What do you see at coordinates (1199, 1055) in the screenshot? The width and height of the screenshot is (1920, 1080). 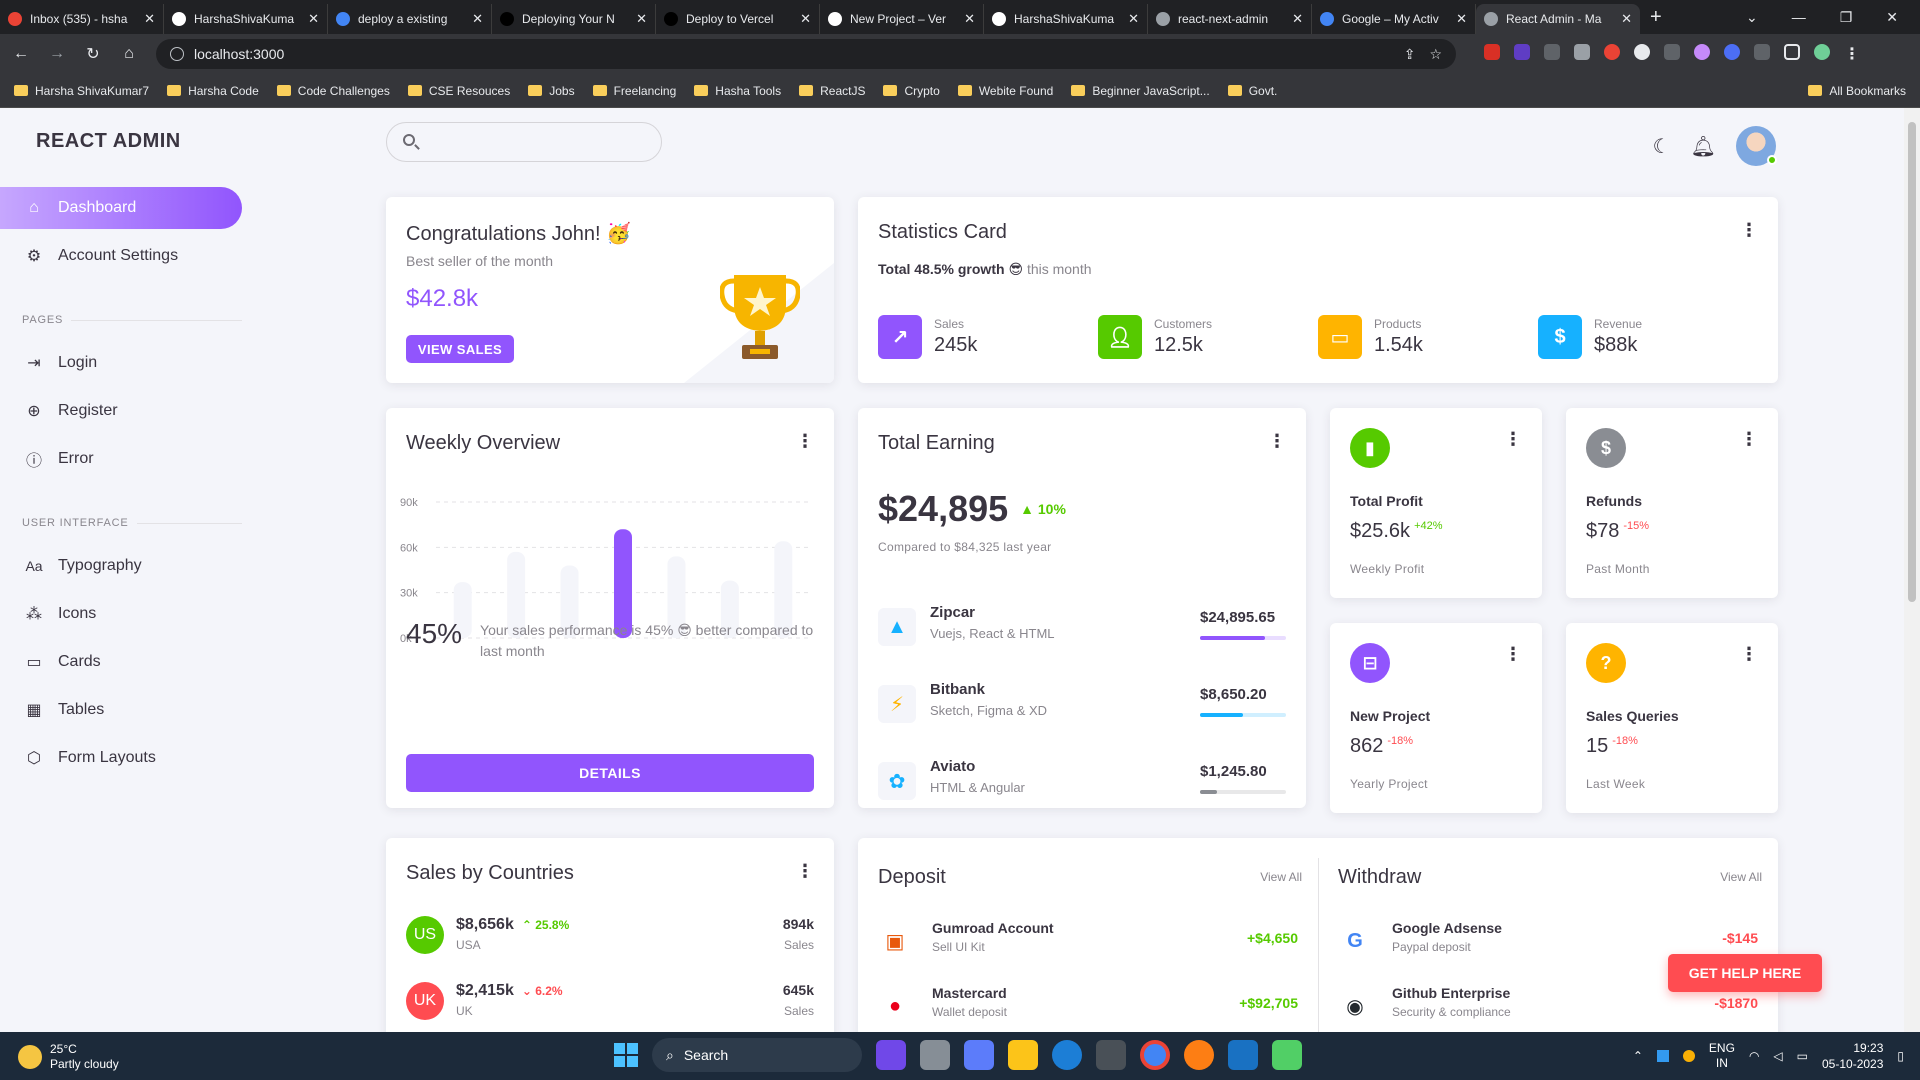 I see `firefox-icon` at bounding box center [1199, 1055].